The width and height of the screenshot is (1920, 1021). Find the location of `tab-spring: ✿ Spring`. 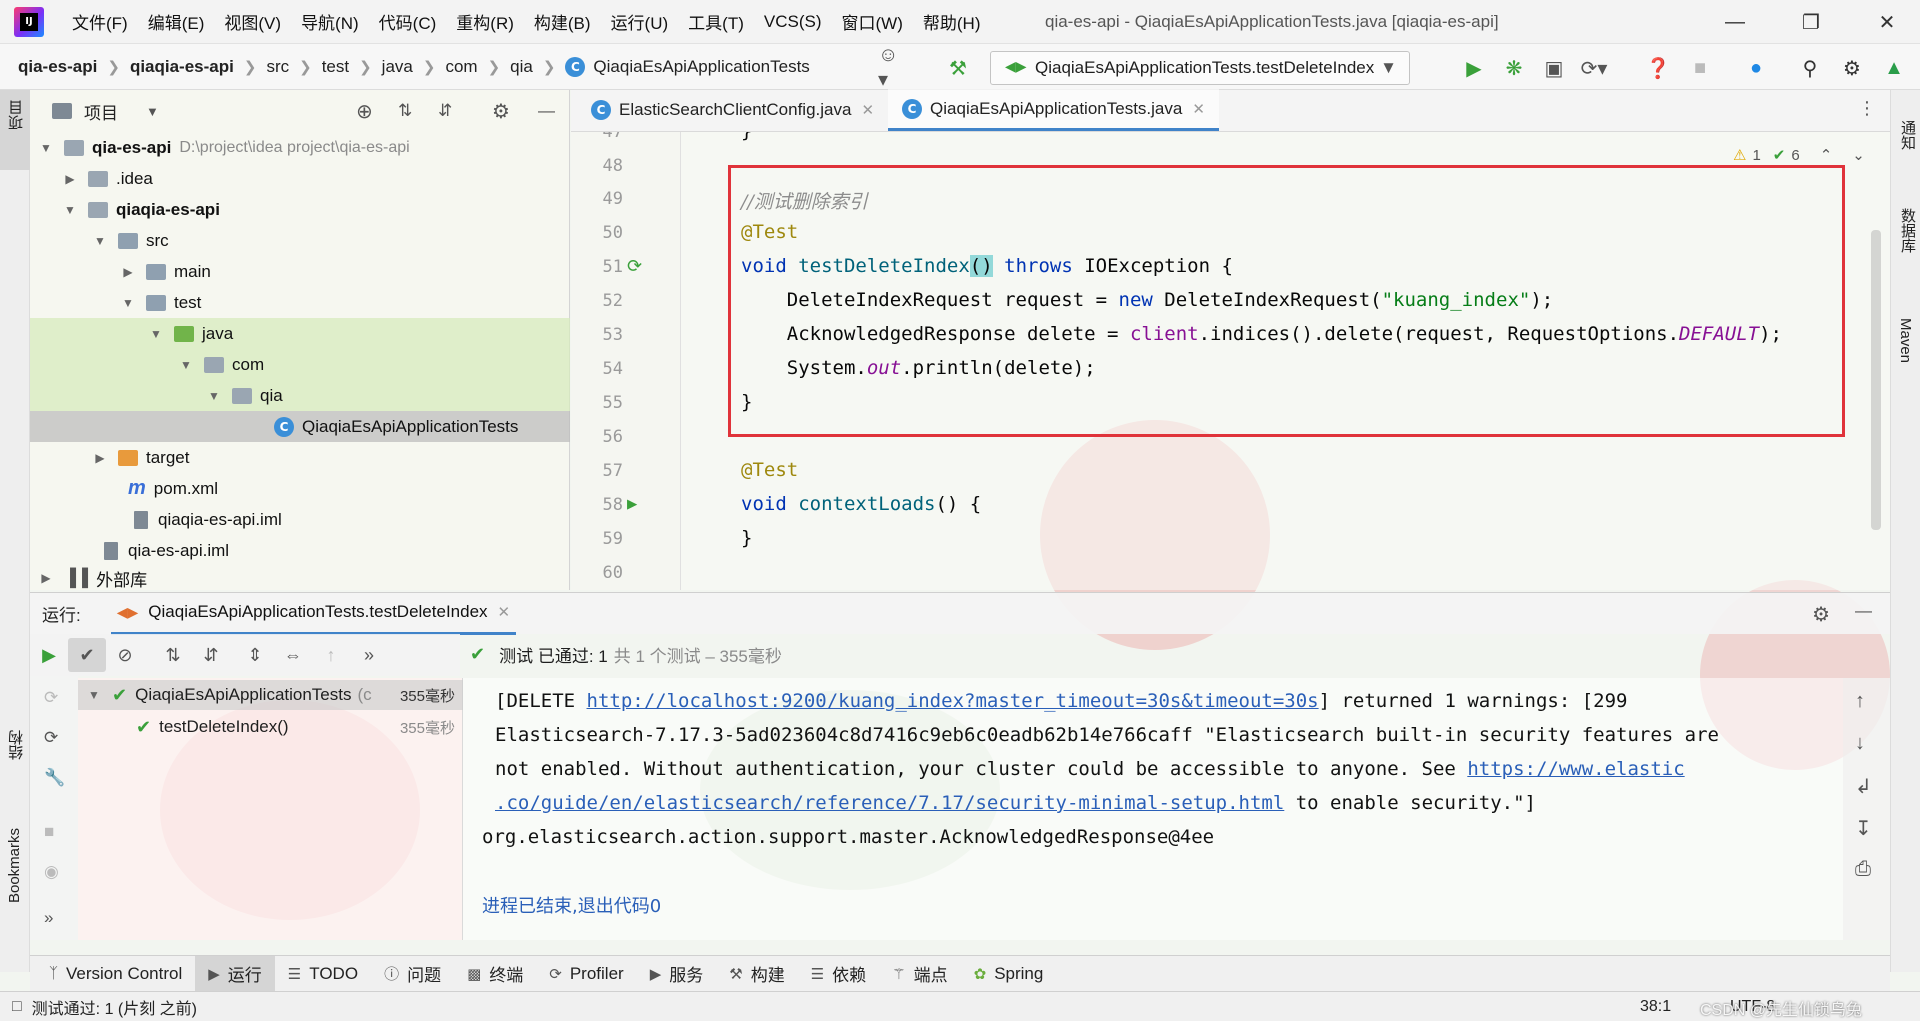

tab-spring: ✿ Spring is located at coordinates (1009, 974).